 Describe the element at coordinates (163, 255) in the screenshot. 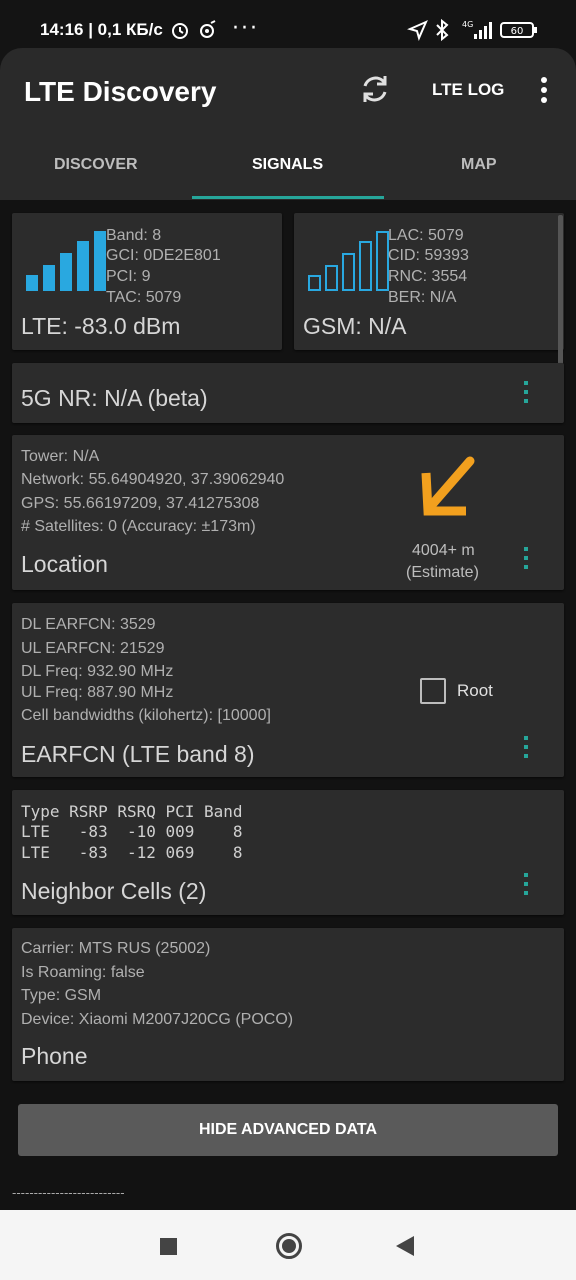

I see `lte-gci: GCI: 0DE2E801` at that location.